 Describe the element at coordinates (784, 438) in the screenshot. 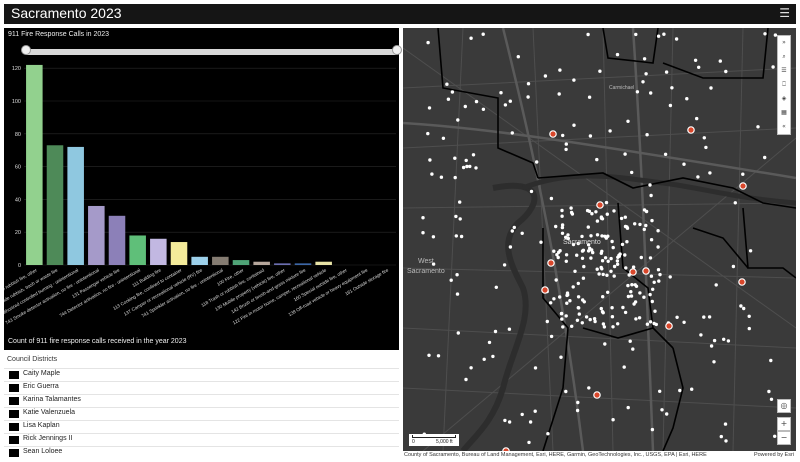

I see `zoom-out-button: −` at that location.